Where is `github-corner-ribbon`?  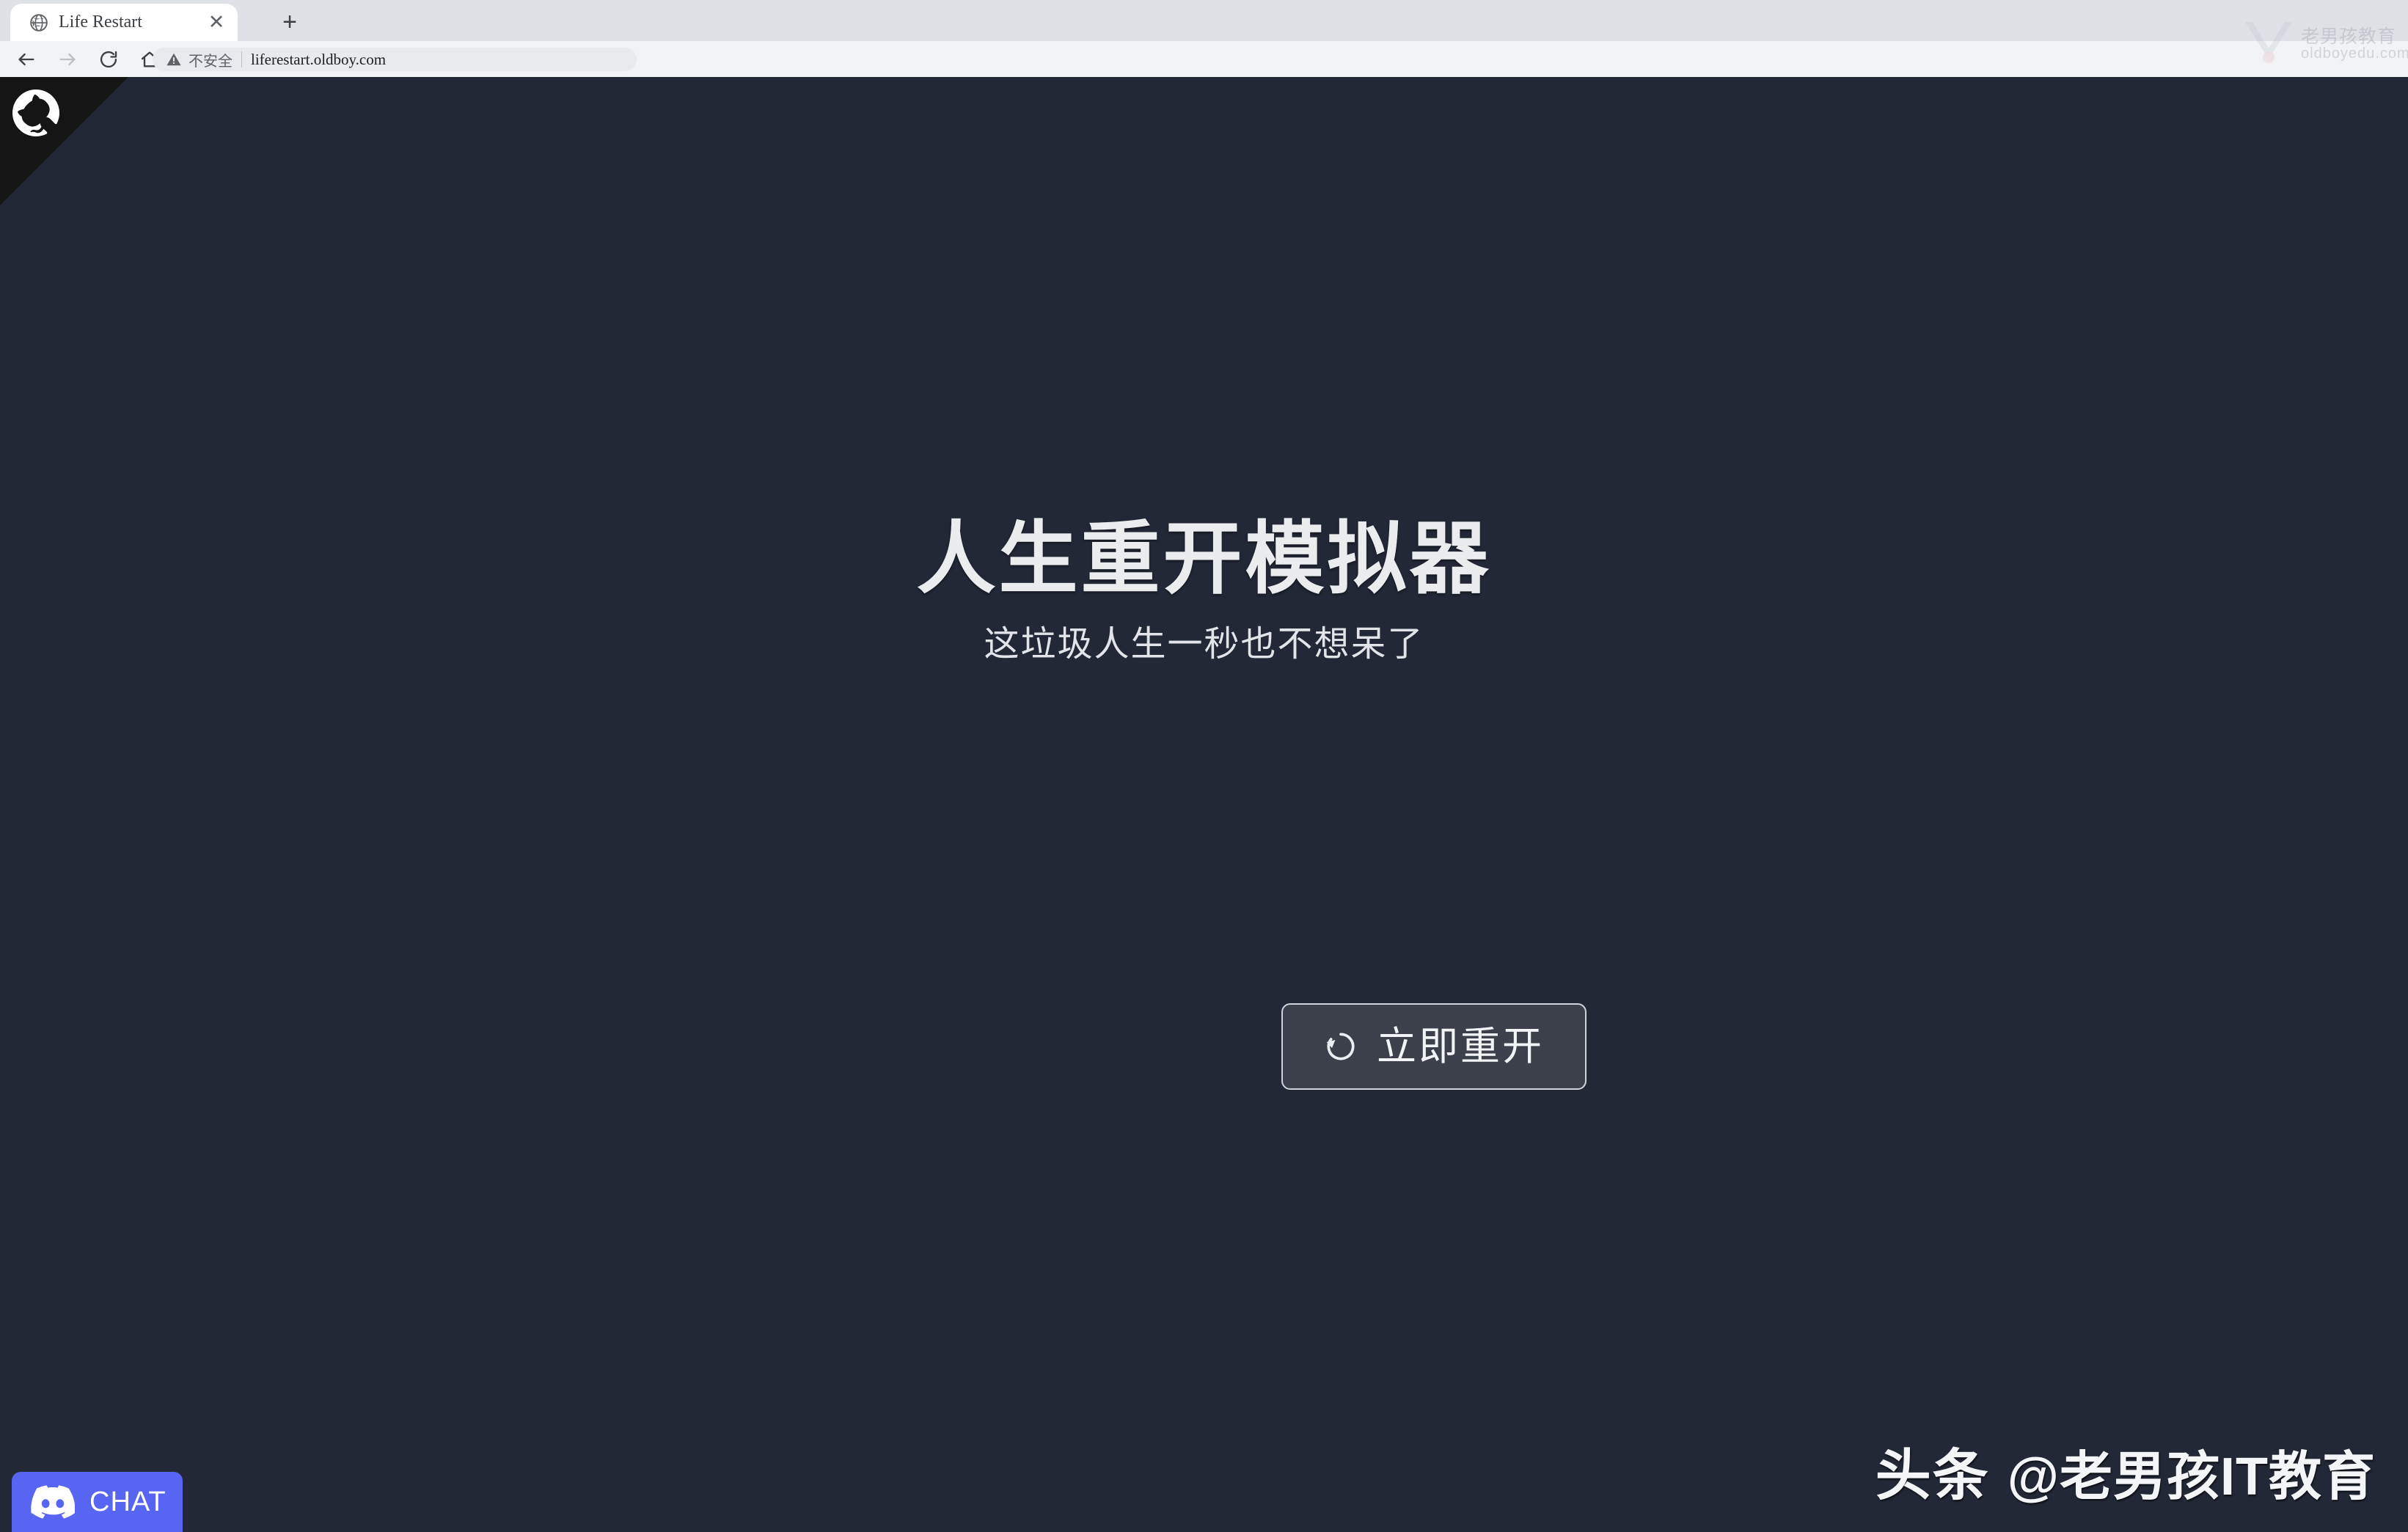 github-corner-ribbon is located at coordinates (64, 141).